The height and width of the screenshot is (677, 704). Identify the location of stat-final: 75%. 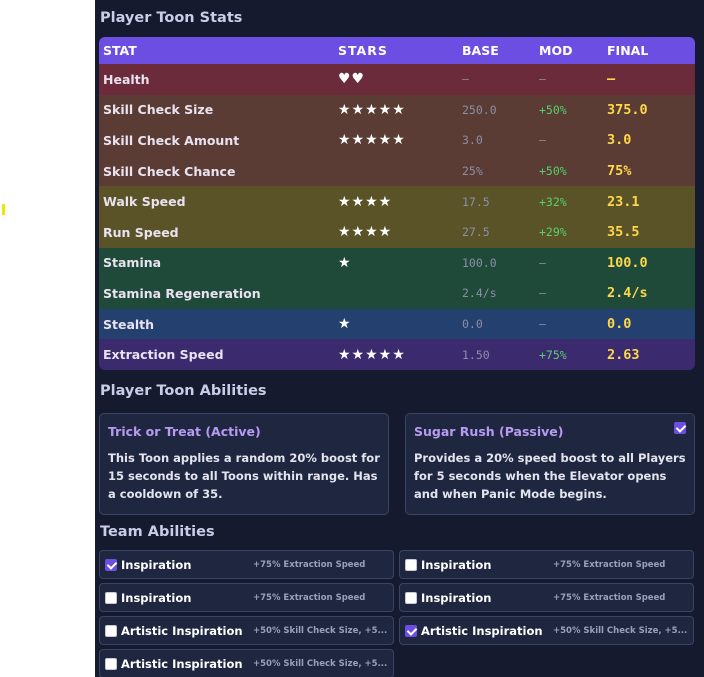
(619, 171).